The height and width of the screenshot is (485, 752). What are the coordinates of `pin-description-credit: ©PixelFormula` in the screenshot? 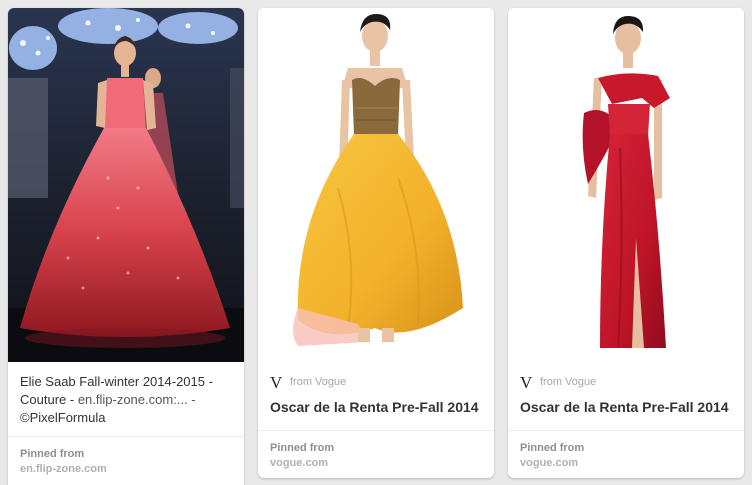 It's located at (63, 417).